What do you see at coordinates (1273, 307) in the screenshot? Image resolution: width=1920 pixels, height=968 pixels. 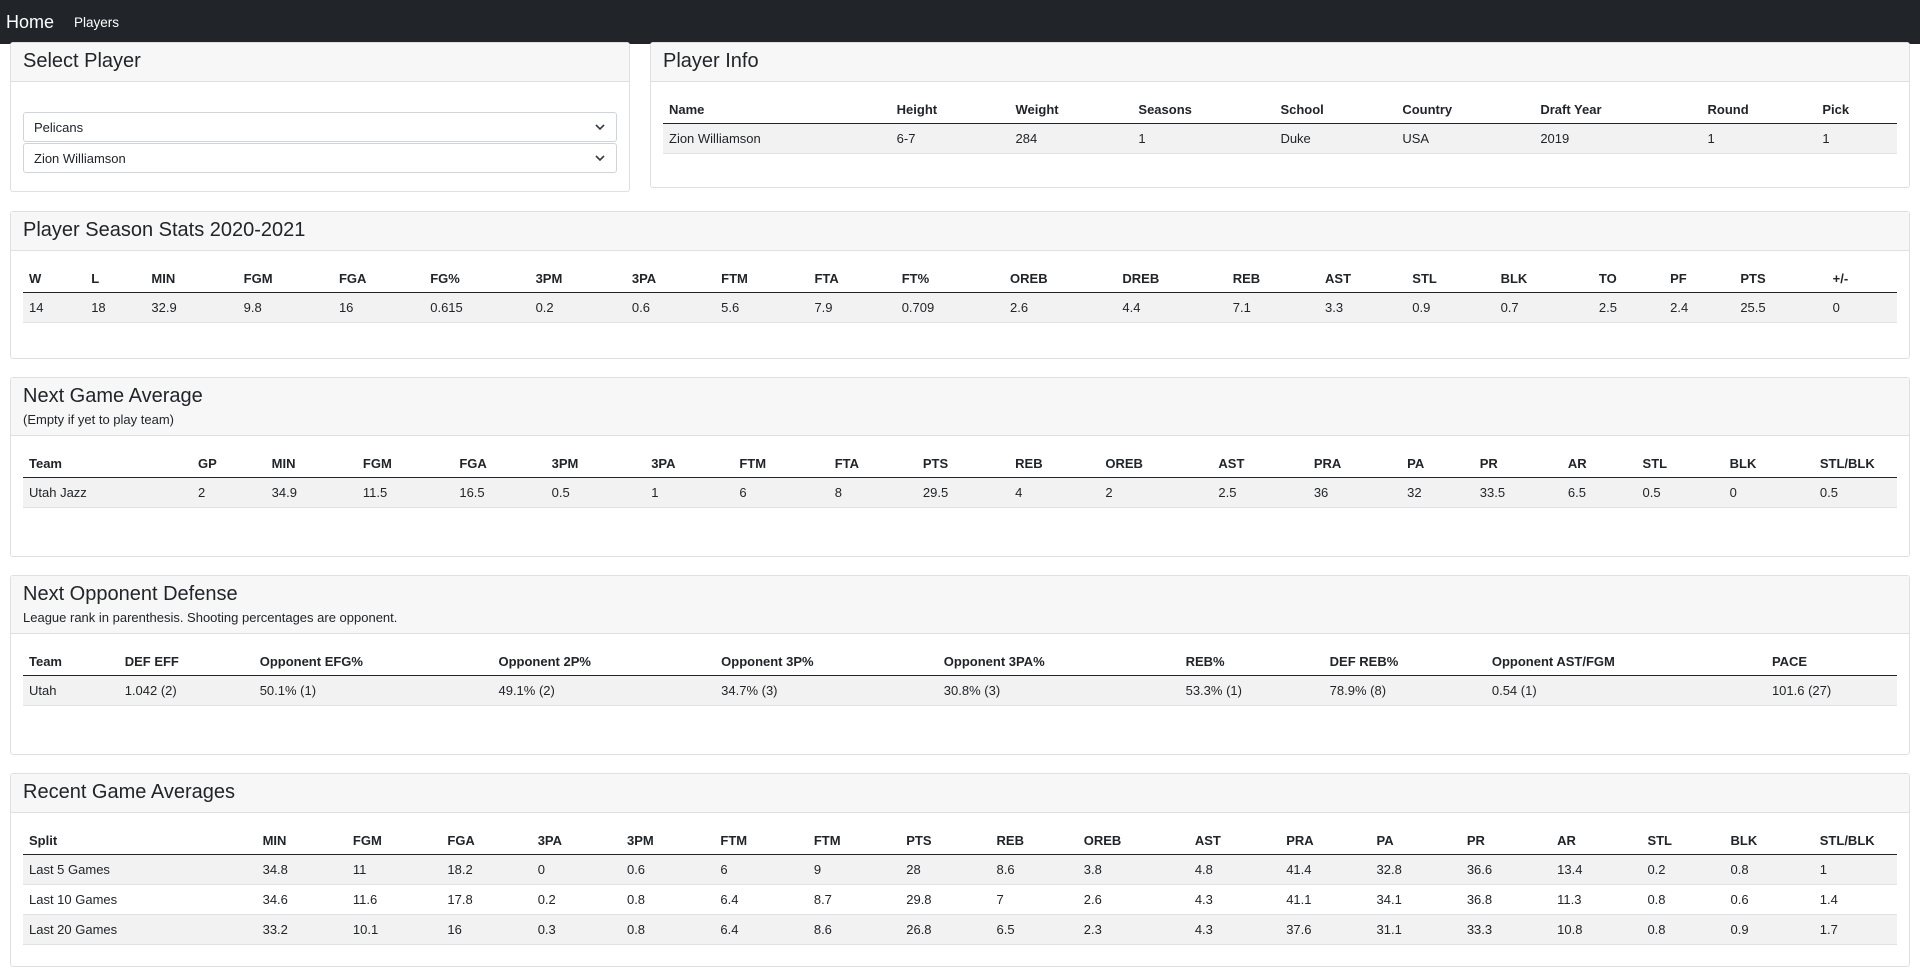 I see `table-cell: 7.1` at bounding box center [1273, 307].